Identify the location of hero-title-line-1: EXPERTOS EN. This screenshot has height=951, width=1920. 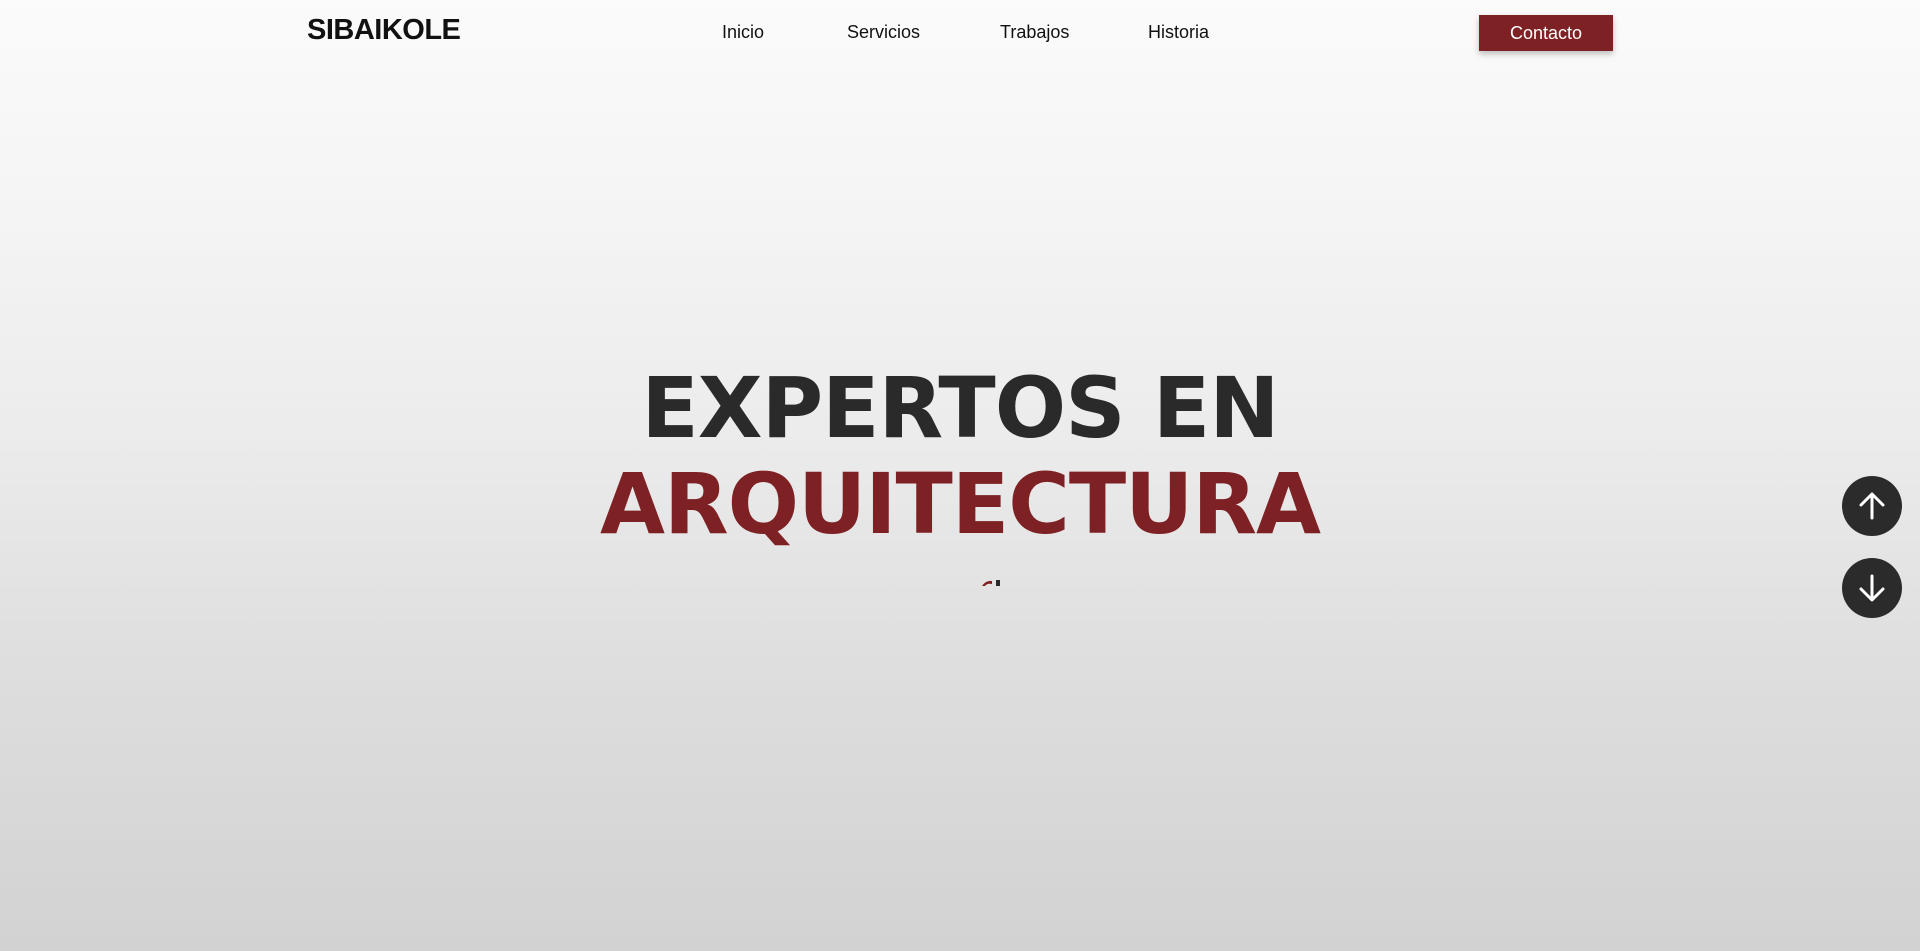
(960, 408).